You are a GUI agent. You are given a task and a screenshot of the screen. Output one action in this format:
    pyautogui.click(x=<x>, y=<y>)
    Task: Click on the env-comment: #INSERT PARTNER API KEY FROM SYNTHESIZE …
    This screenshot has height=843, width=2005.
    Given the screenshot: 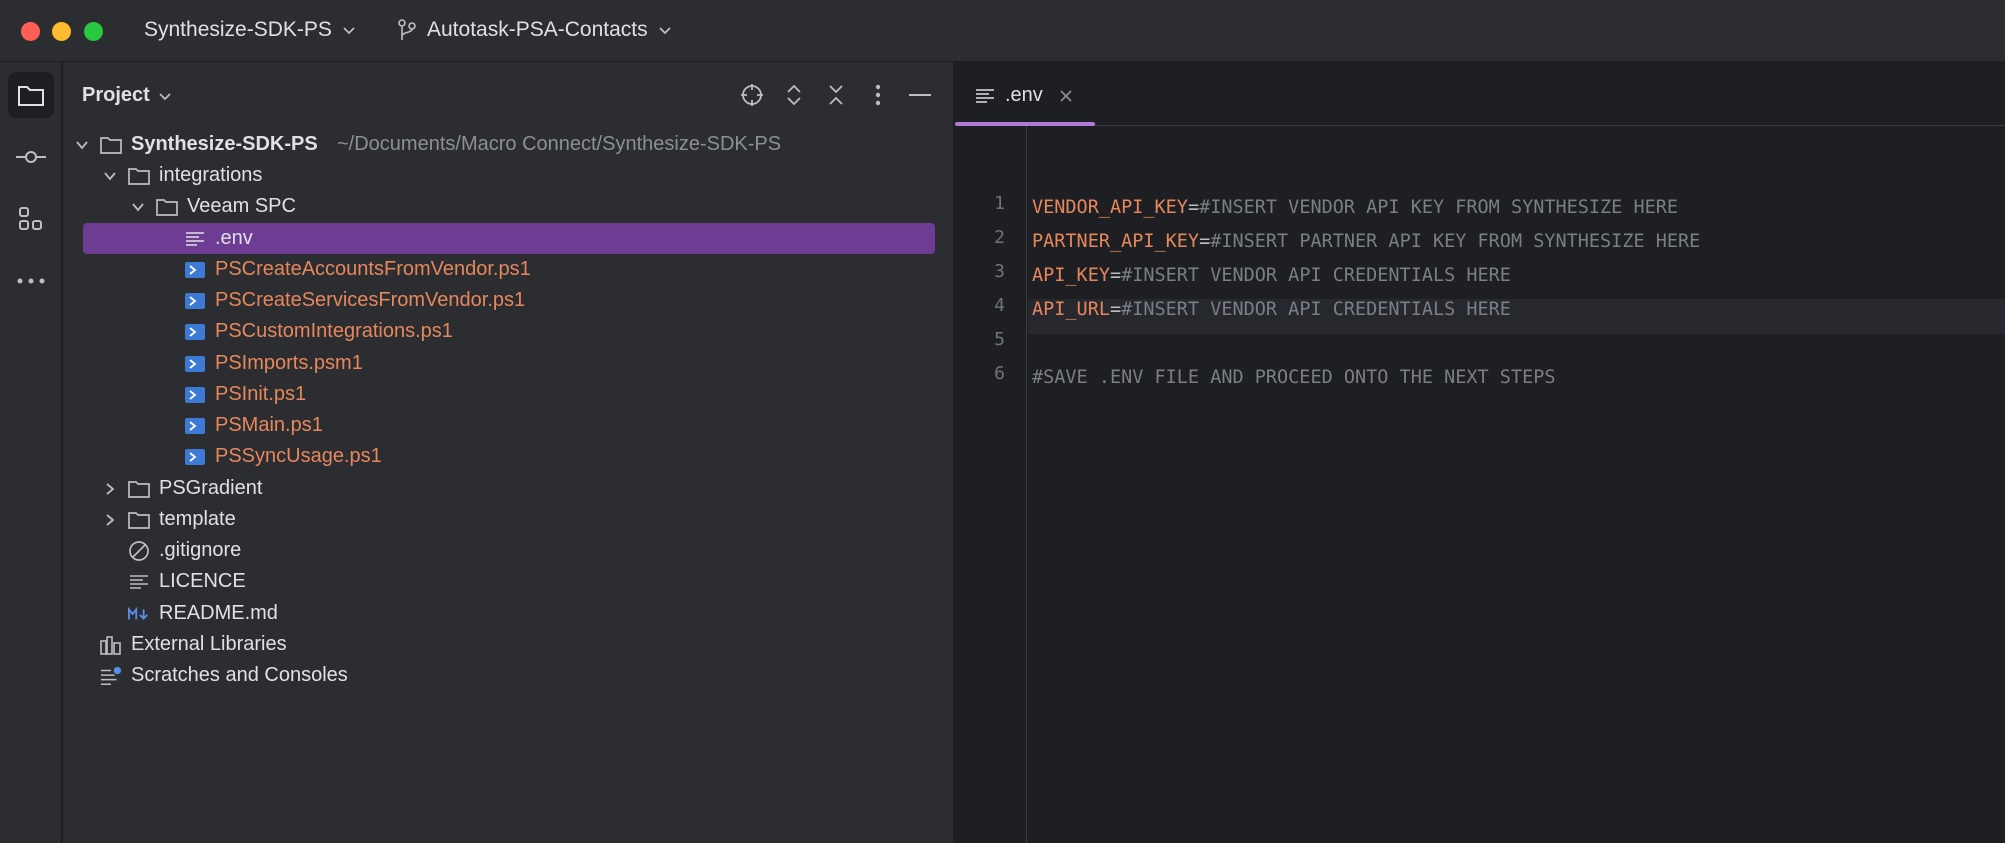 What is the action you would take?
    pyautogui.click(x=1455, y=241)
    